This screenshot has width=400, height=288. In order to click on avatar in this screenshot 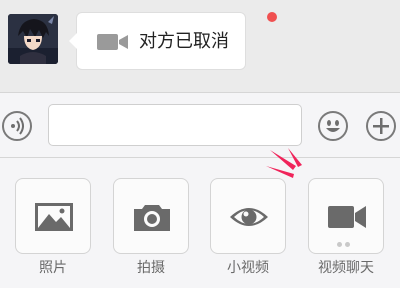, I will do `click(33, 39)`.